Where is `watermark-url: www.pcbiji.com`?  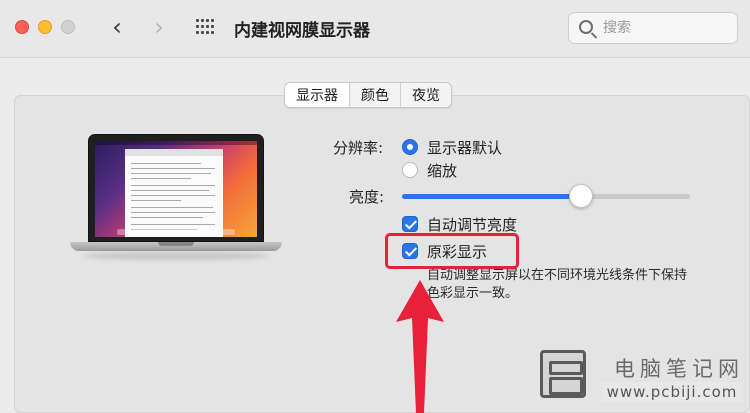
watermark-url: www.pcbiji.com is located at coordinates (672, 392).